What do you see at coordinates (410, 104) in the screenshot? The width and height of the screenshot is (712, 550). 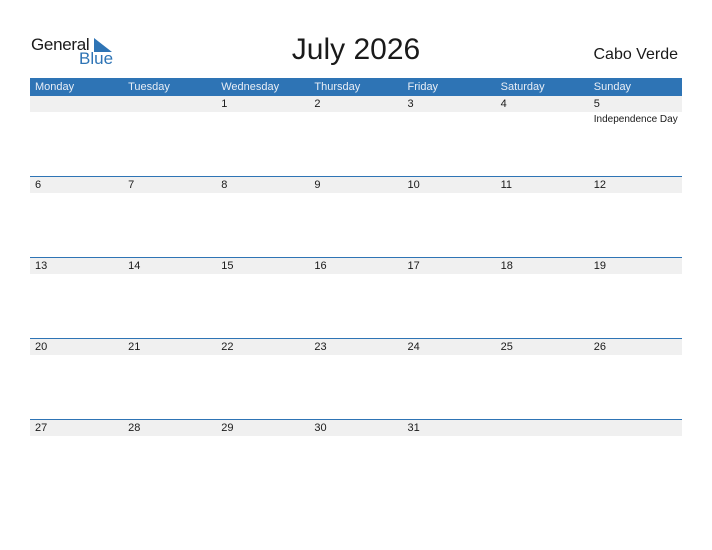 I see `day-number: 3` at bounding box center [410, 104].